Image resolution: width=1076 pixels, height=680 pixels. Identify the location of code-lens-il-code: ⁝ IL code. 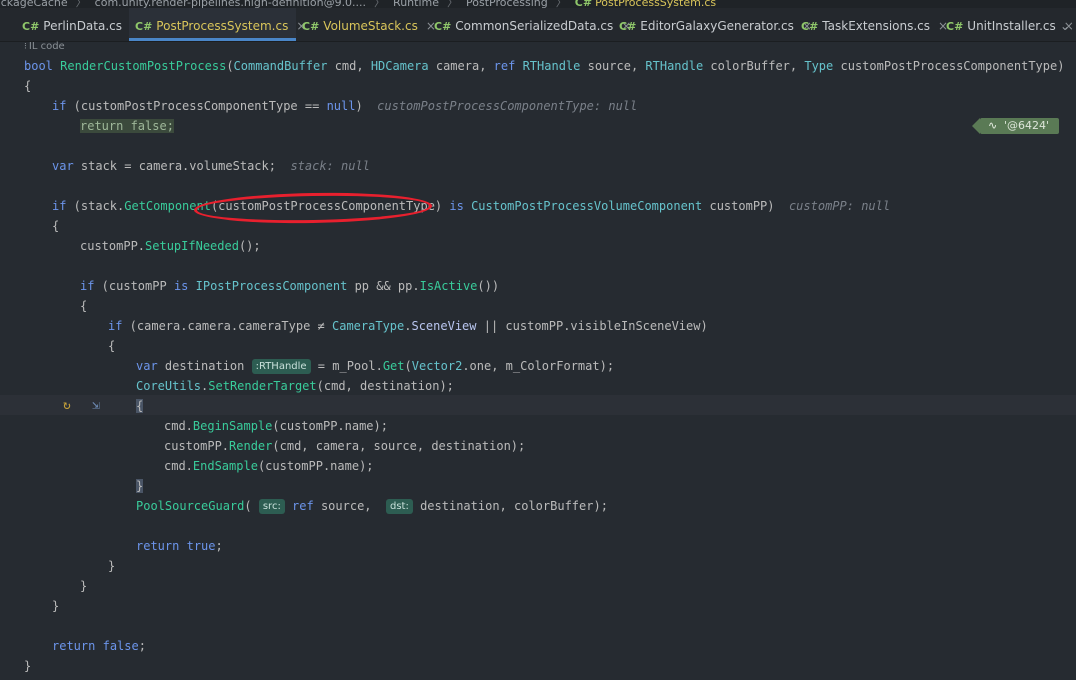
(44, 46).